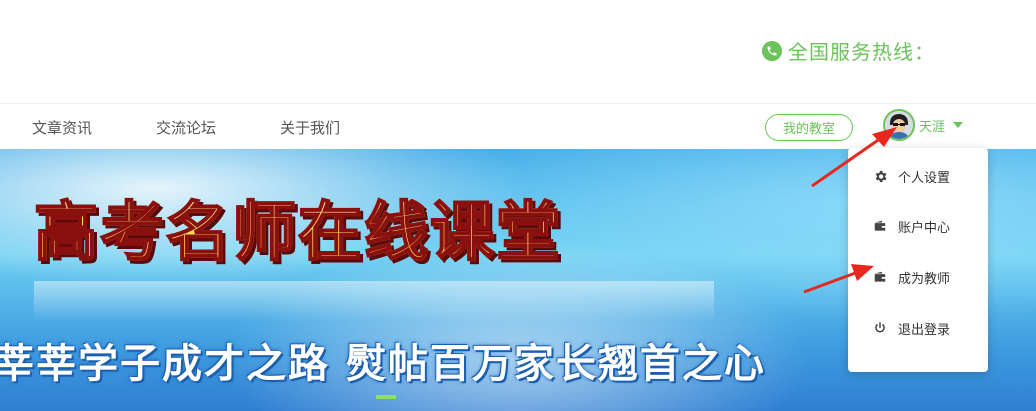  I want to click on menu-item-label: 个人设置, so click(924, 178).